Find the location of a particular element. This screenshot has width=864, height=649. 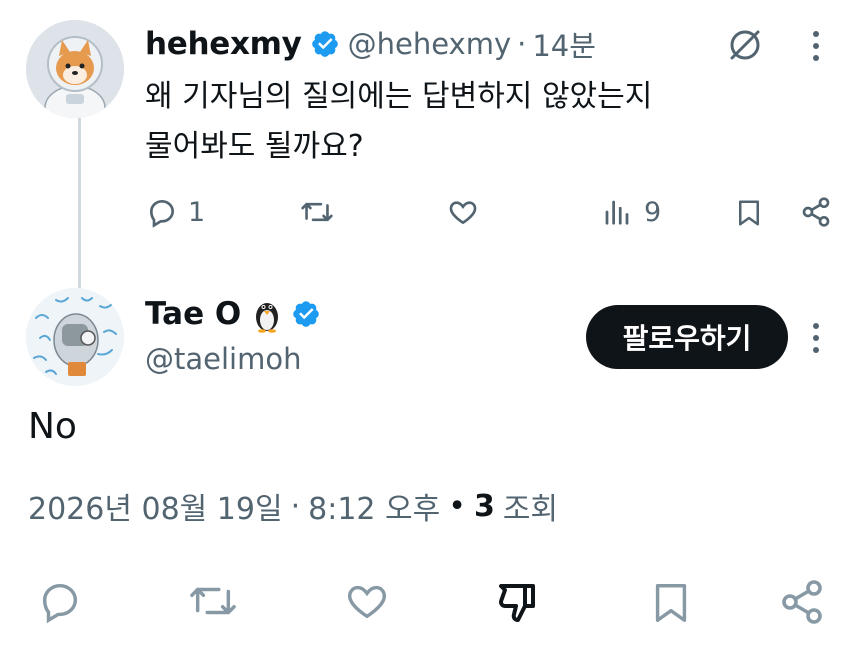

tweet1-display-name: hehexmy is located at coordinates (223, 44).